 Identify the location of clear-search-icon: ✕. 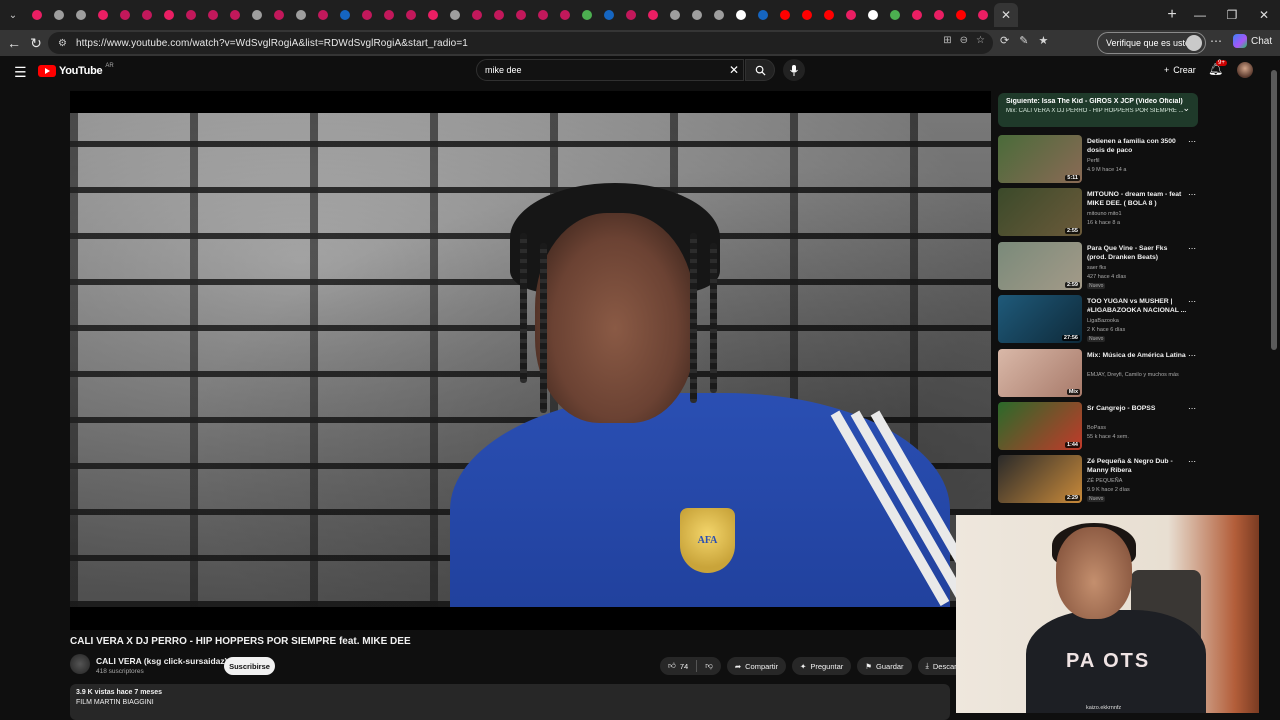
(734, 70).